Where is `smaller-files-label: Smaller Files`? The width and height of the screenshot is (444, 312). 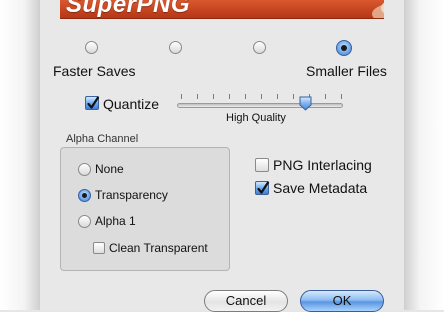 smaller-files-label: Smaller Files is located at coordinates (346, 71).